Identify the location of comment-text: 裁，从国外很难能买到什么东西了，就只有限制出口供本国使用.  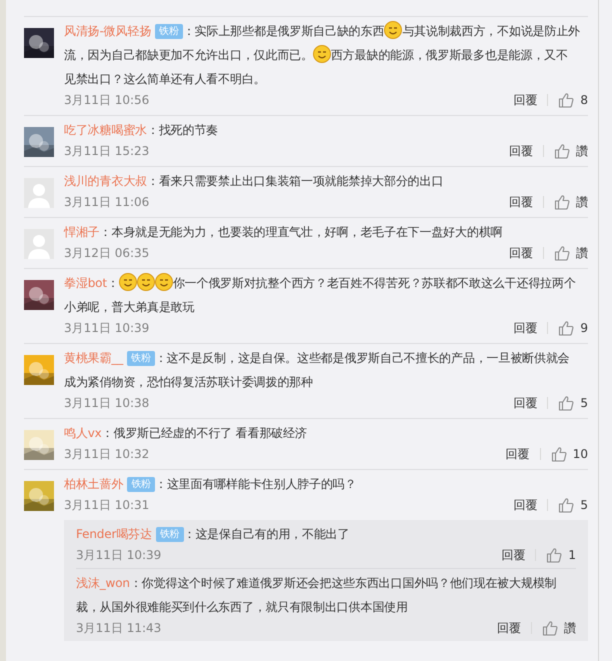
(242, 607).